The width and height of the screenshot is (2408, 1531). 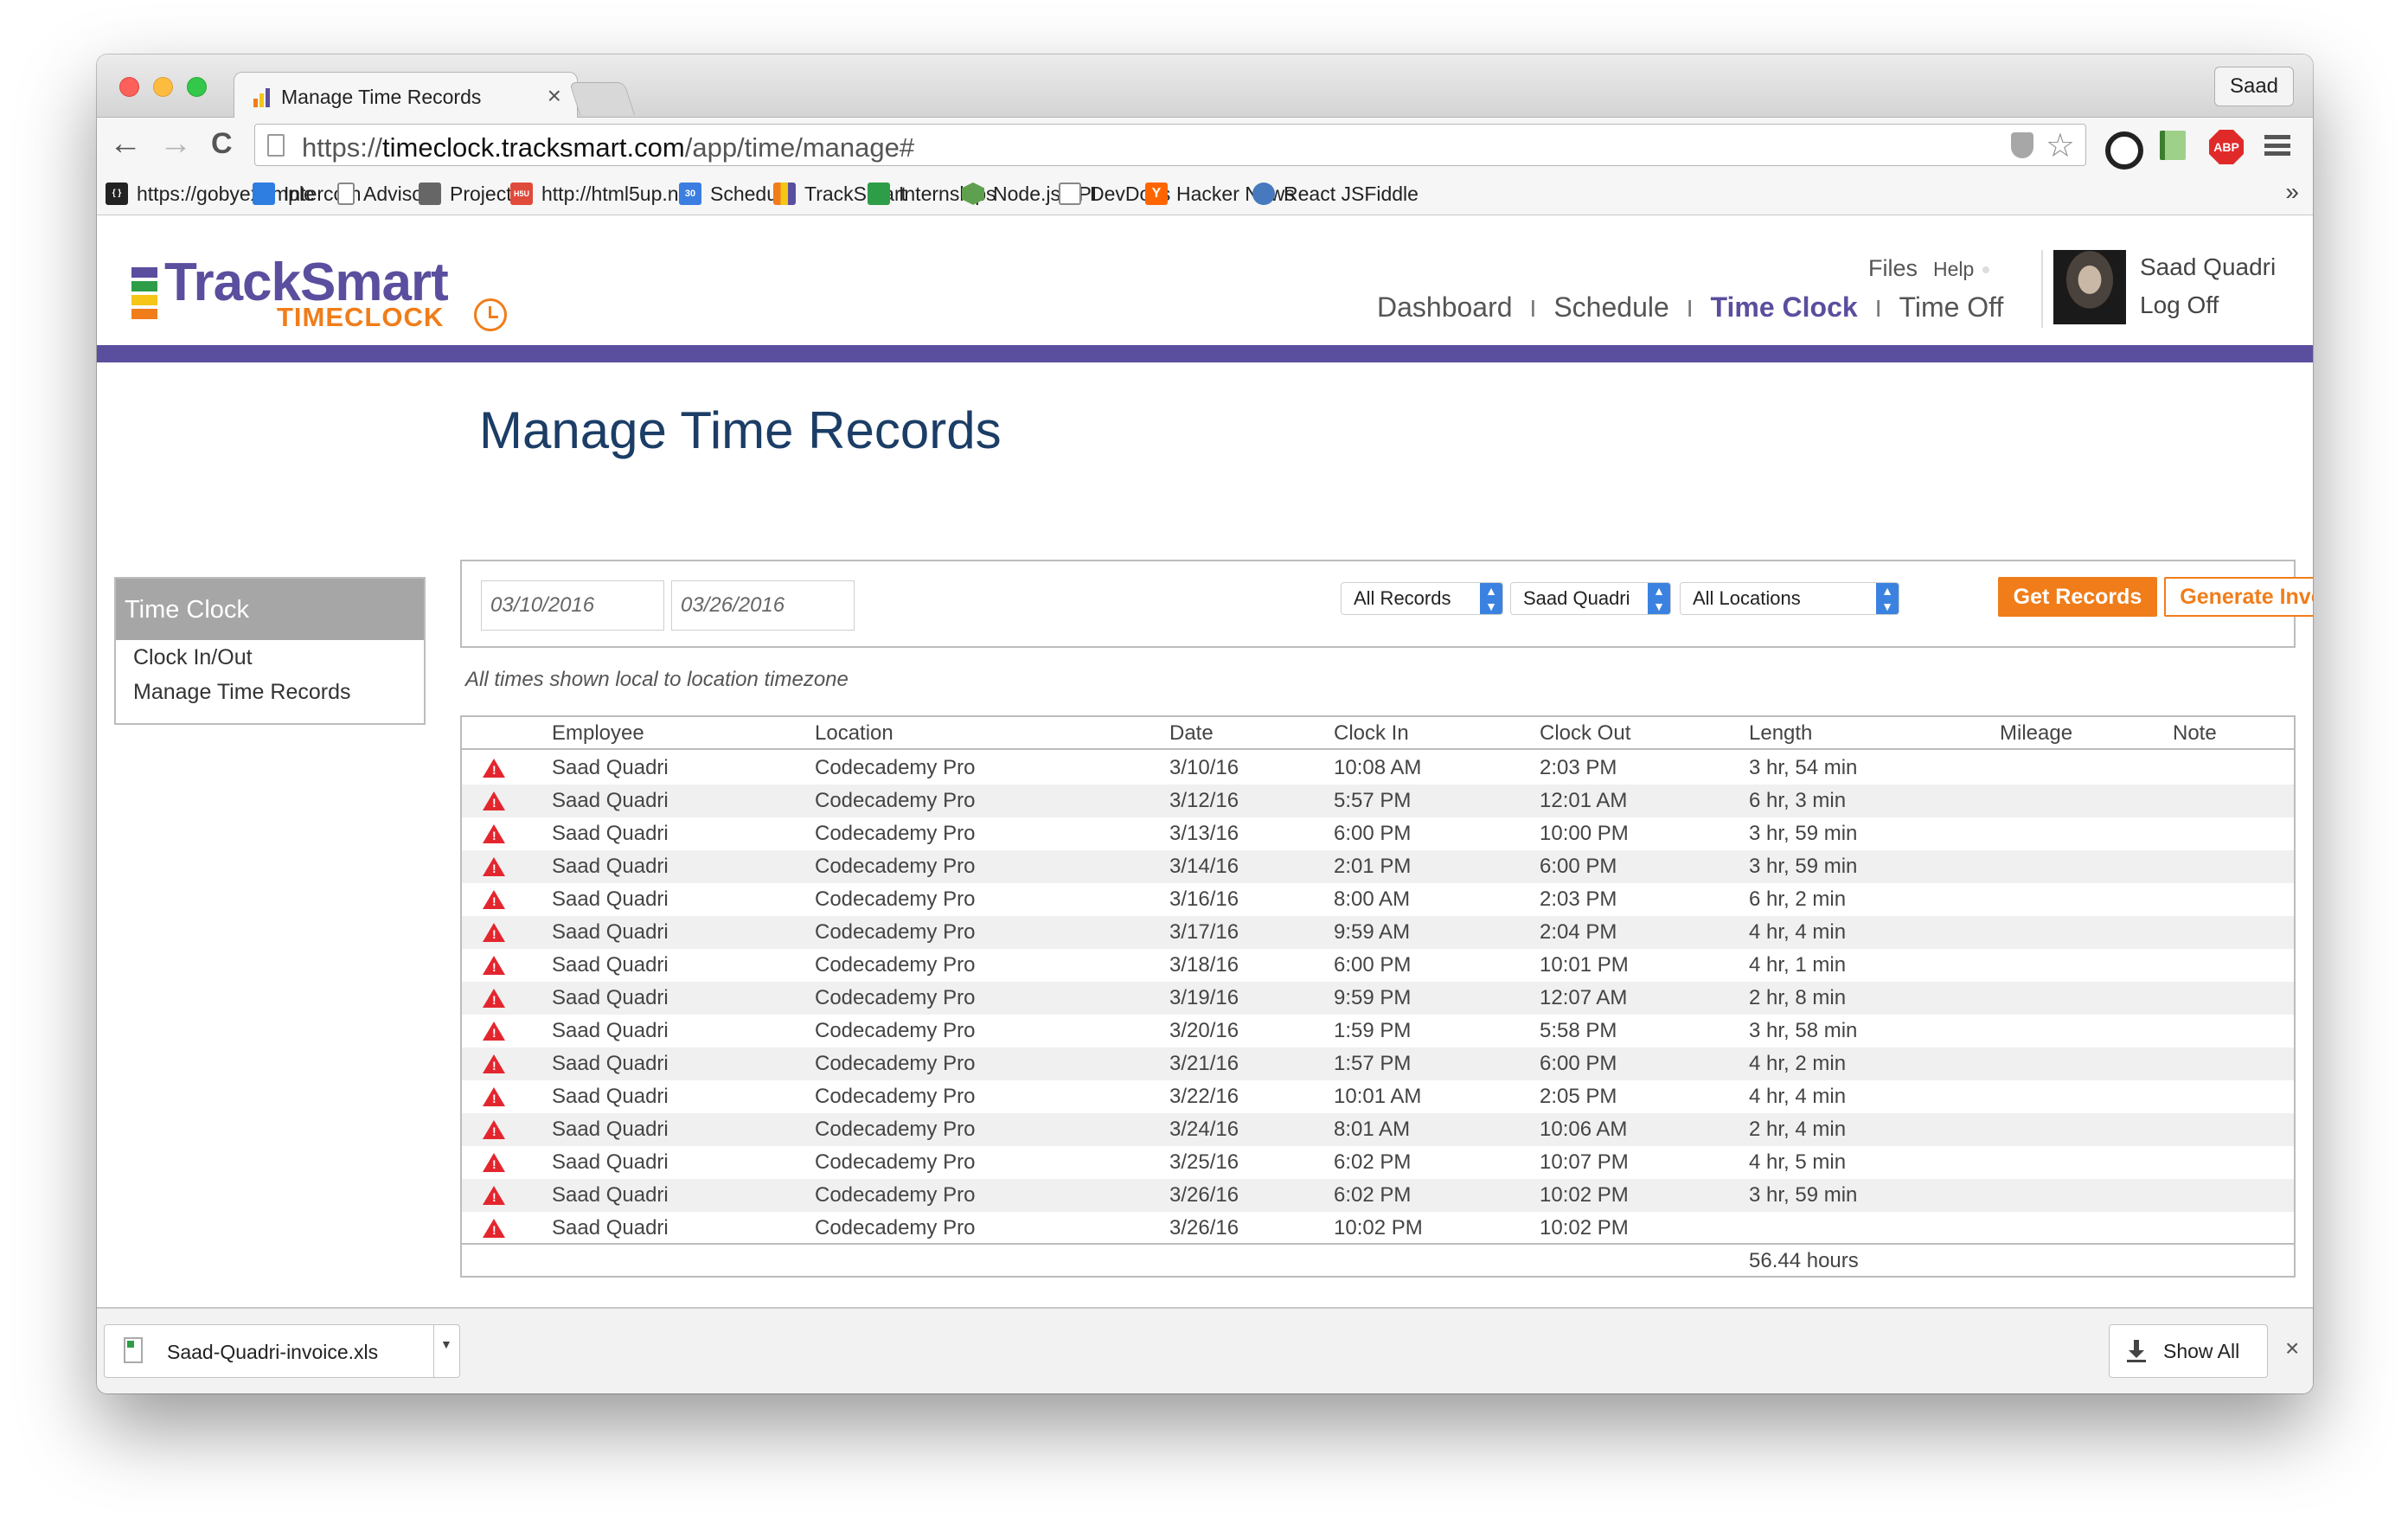 What do you see at coordinates (129, 87) in the screenshot?
I see `close-window-button` at bounding box center [129, 87].